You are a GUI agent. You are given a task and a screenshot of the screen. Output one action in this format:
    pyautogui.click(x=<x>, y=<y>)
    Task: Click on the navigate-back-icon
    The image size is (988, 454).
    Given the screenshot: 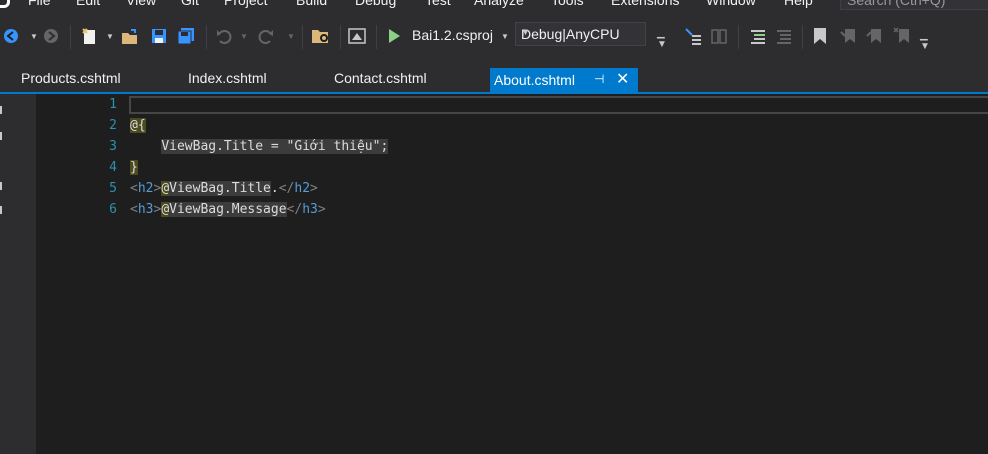 What is the action you would take?
    pyautogui.click(x=11, y=36)
    